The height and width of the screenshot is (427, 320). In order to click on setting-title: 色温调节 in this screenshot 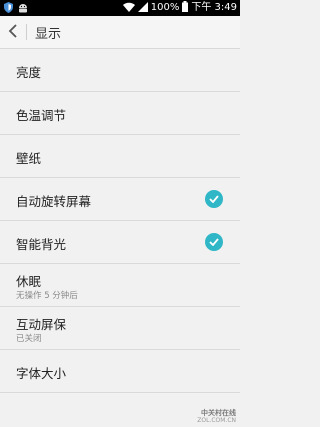, I will do `click(41, 115)`.